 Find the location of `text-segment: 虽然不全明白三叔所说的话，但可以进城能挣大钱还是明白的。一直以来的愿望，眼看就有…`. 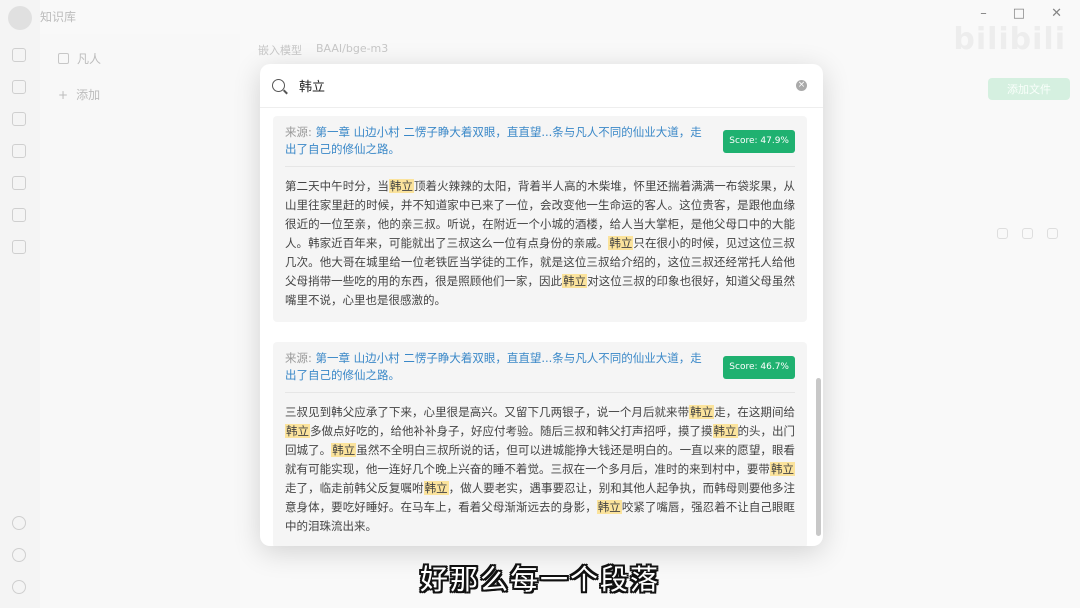

text-segment: 虽然不全明白三叔所说的话，但可以进城能挣大钱还是明白的。一直以来的愿望，眼看就有… is located at coordinates (540, 459).